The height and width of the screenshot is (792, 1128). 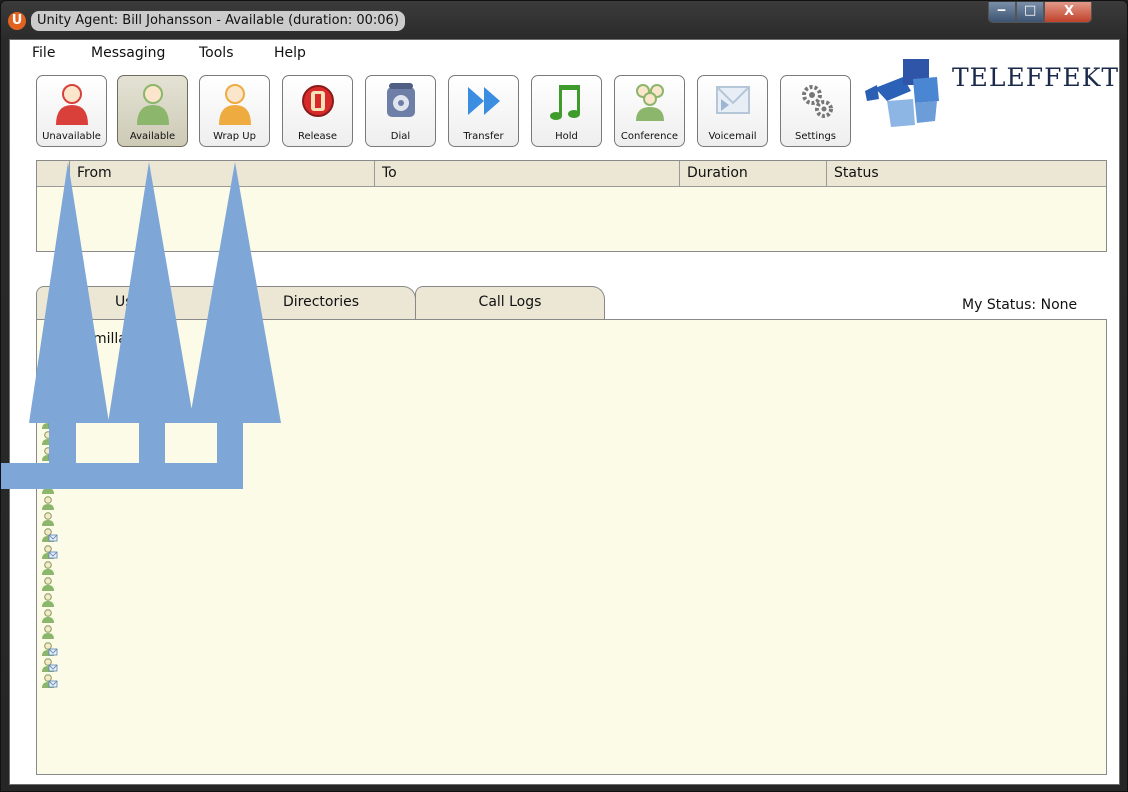 What do you see at coordinates (290, 53) in the screenshot?
I see `menu-help: Help` at bounding box center [290, 53].